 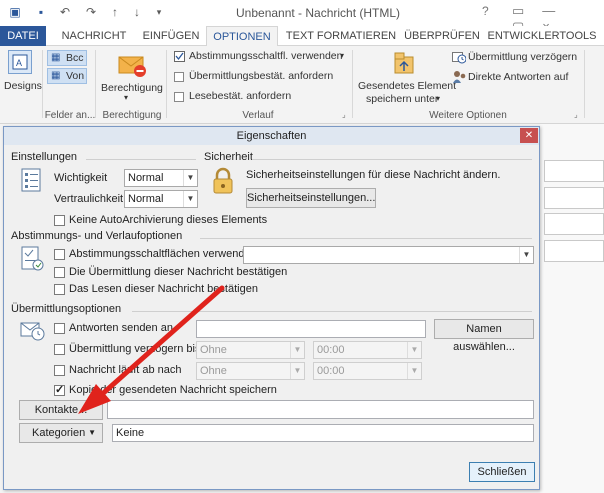 What do you see at coordinates (94, 36) in the screenshot?
I see `tab-nachricht: NACHRICHT` at bounding box center [94, 36].